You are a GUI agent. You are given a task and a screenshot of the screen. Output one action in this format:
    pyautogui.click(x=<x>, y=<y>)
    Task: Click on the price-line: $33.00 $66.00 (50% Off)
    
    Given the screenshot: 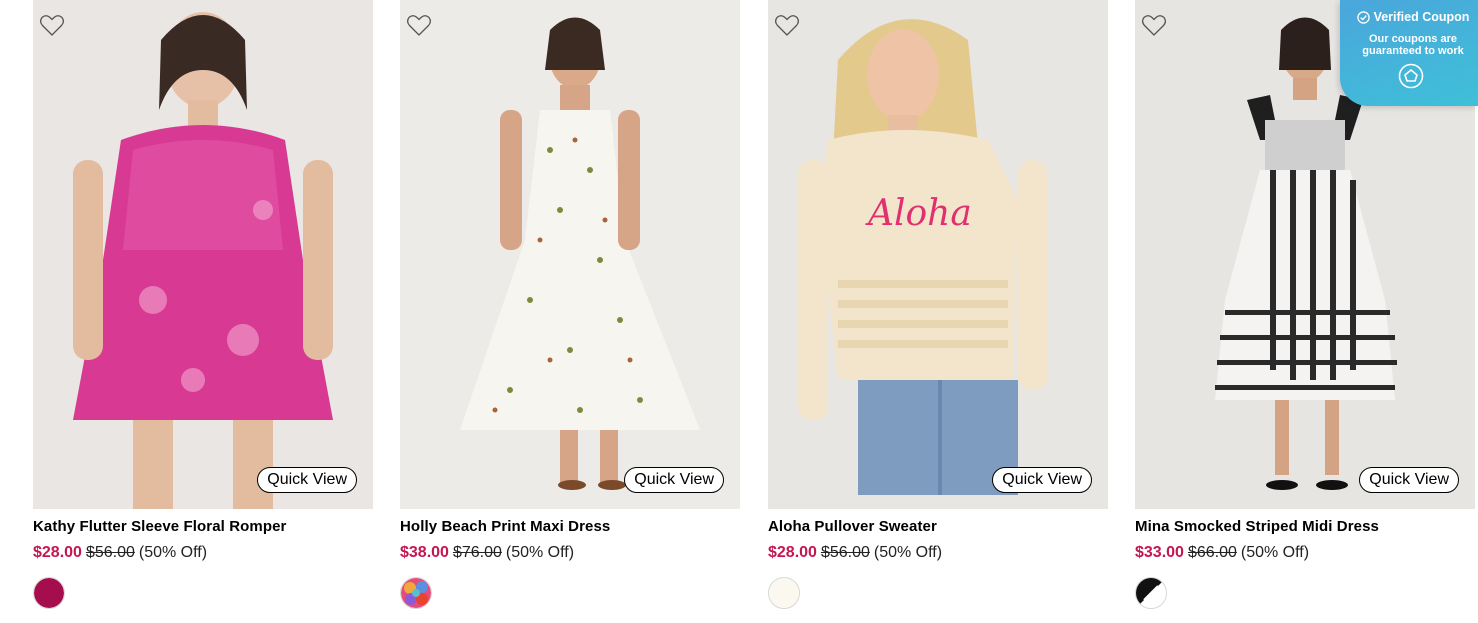 What is the action you would take?
    pyautogui.click(x=1305, y=553)
    